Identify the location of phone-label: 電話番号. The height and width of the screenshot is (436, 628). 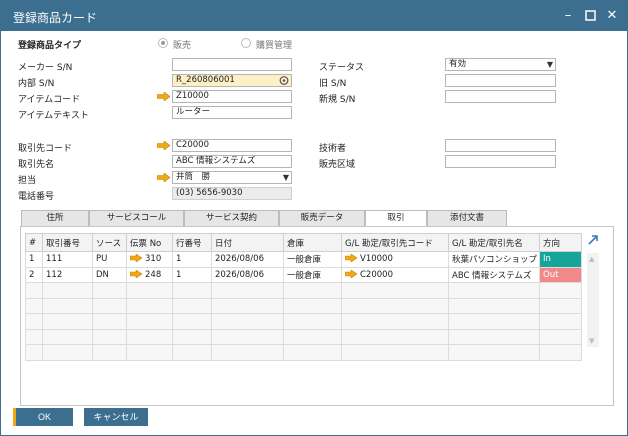
(36, 197).